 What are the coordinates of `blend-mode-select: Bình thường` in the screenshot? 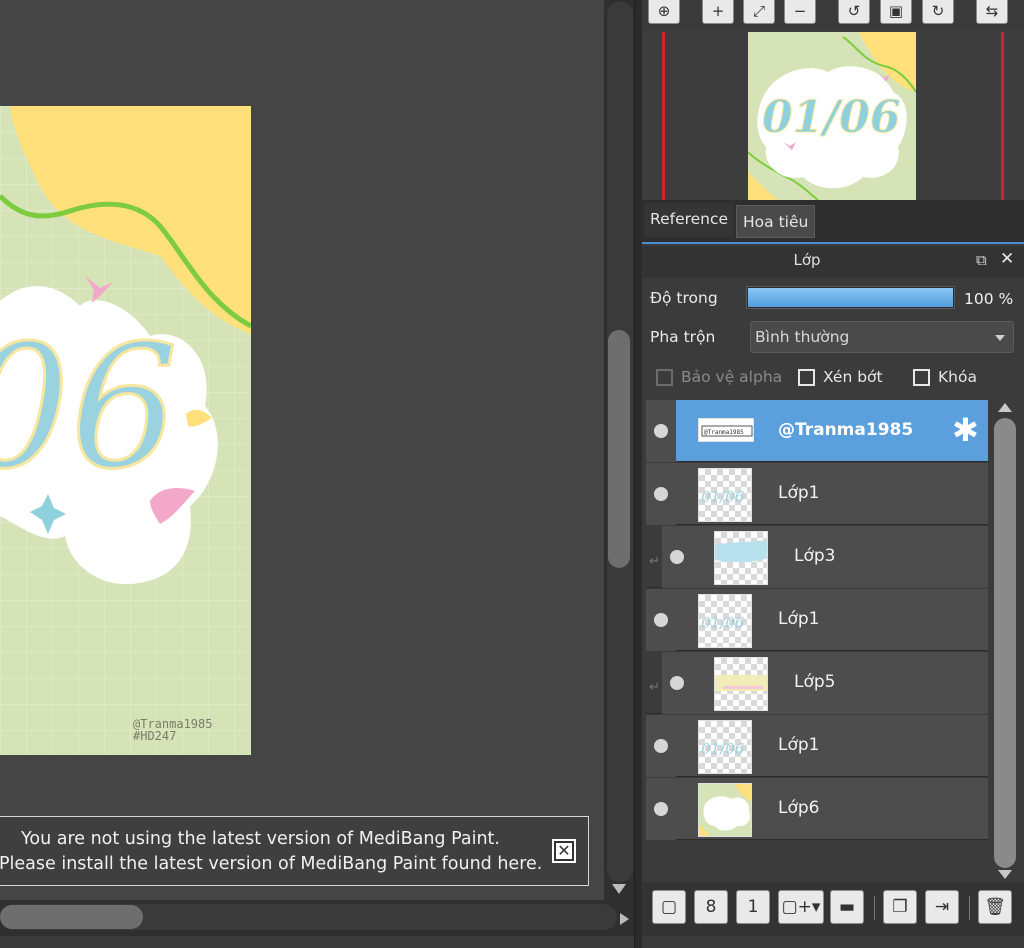 It's located at (882, 337).